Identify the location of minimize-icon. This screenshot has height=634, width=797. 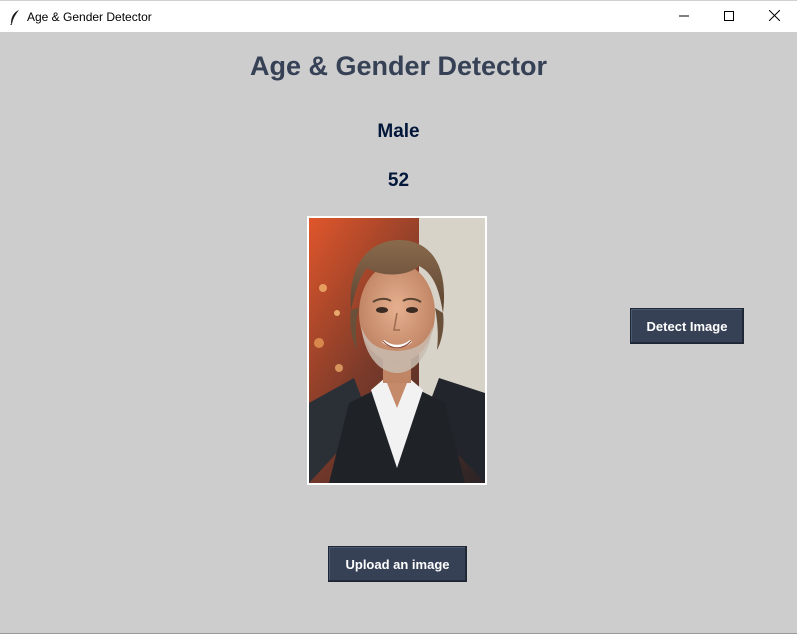
(684, 17).